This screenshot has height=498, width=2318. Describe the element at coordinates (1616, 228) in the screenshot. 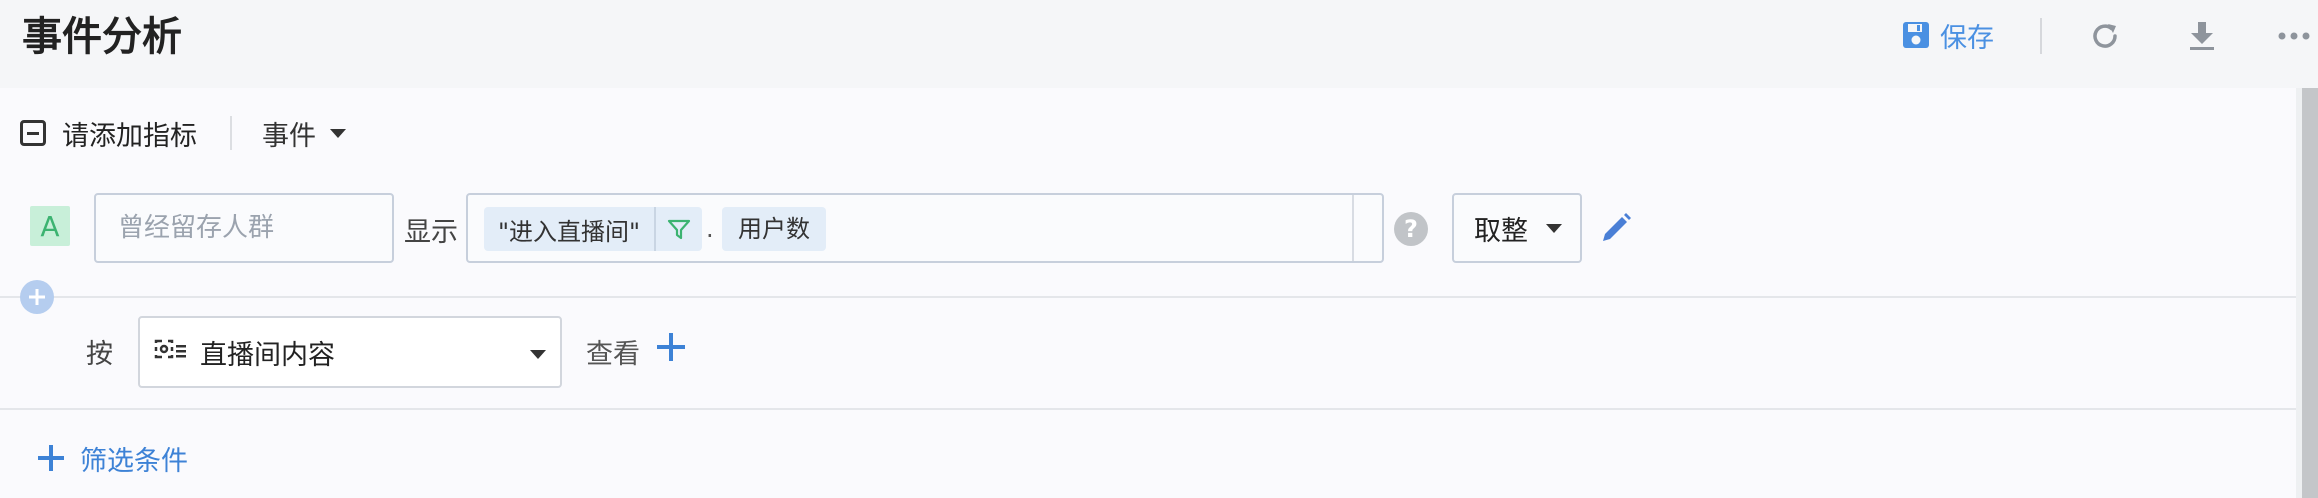

I see `edit-icon` at that location.